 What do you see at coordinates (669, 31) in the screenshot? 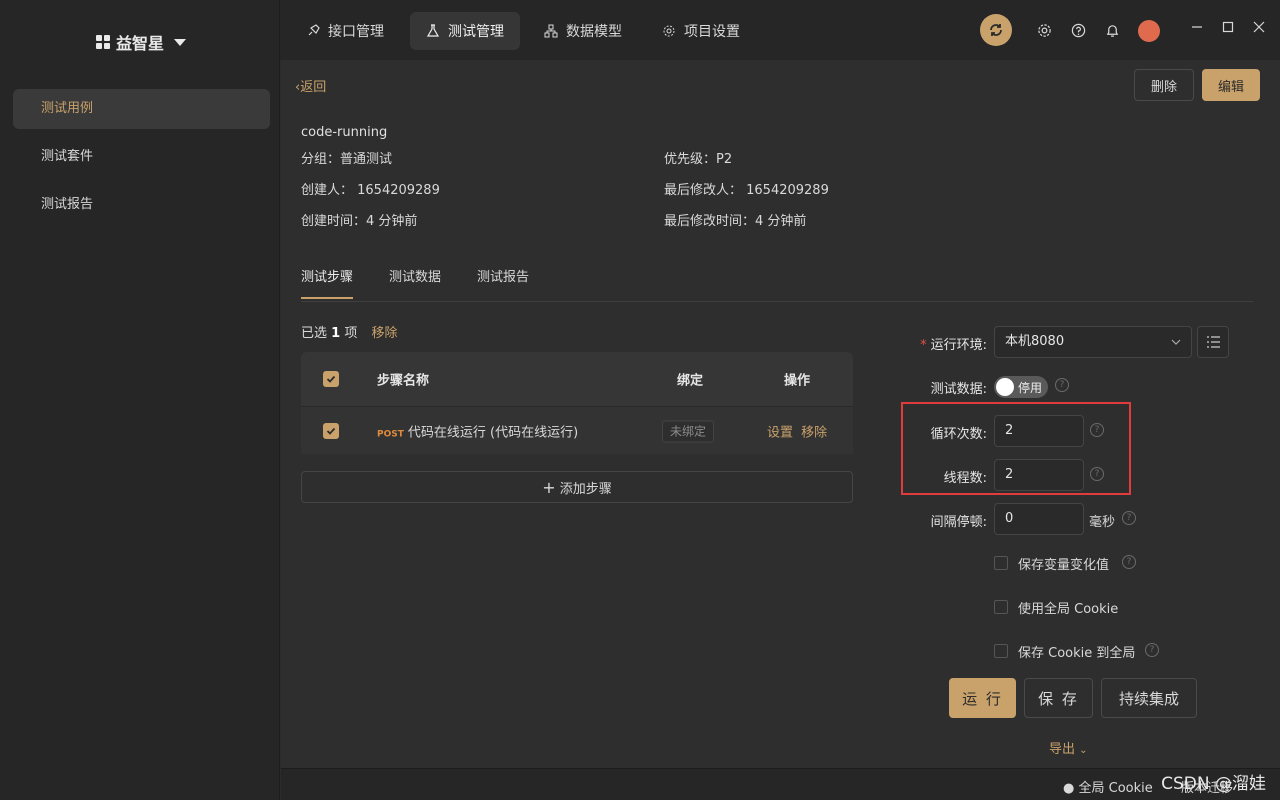
I see `gear-icon` at bounding box center [669, 31].